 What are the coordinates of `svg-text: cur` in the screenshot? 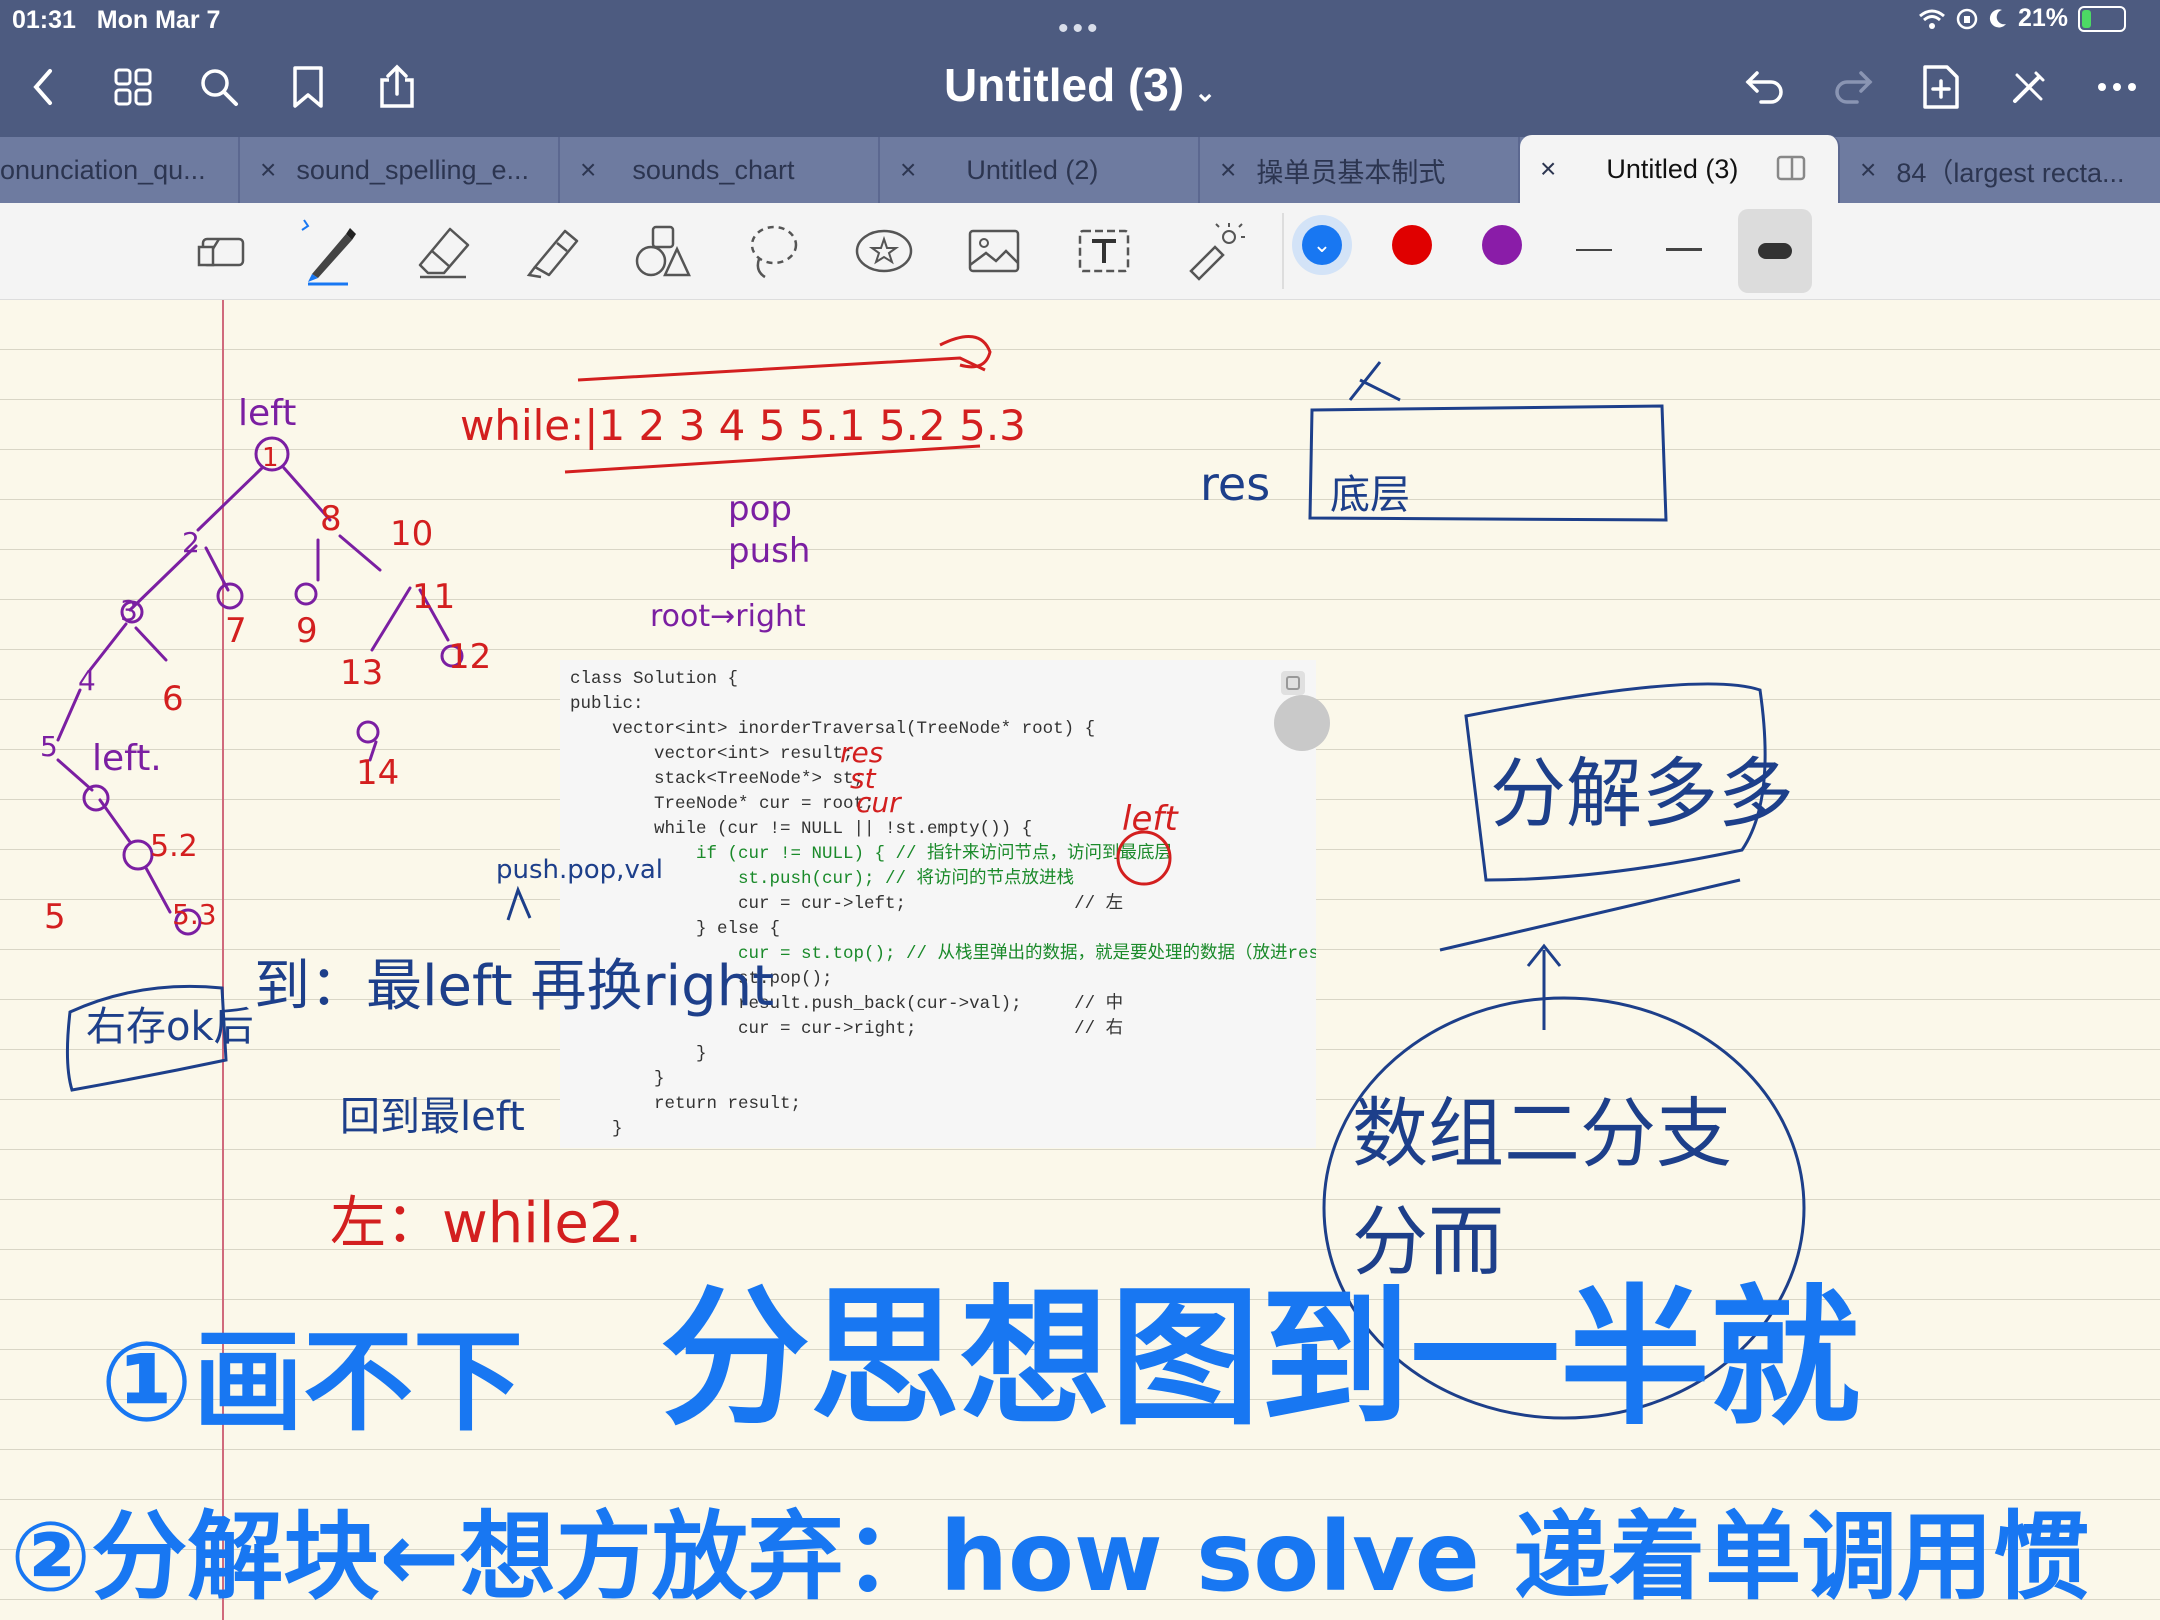 It's located at (879, 802).